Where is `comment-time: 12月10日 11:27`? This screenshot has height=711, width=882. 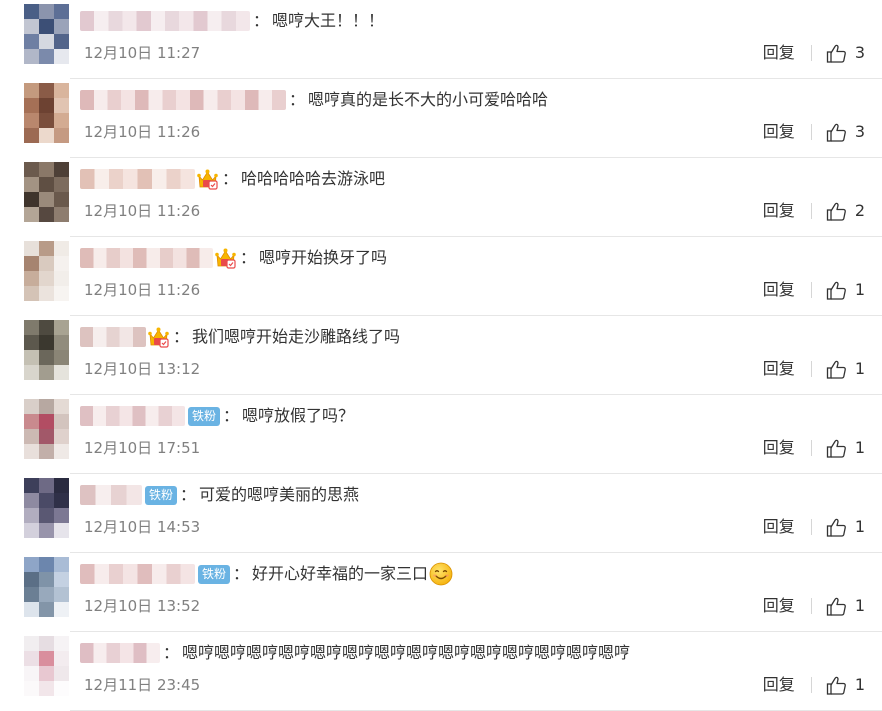 comment-time: 12月10日 11:27 is located at coordinates (142, 53).